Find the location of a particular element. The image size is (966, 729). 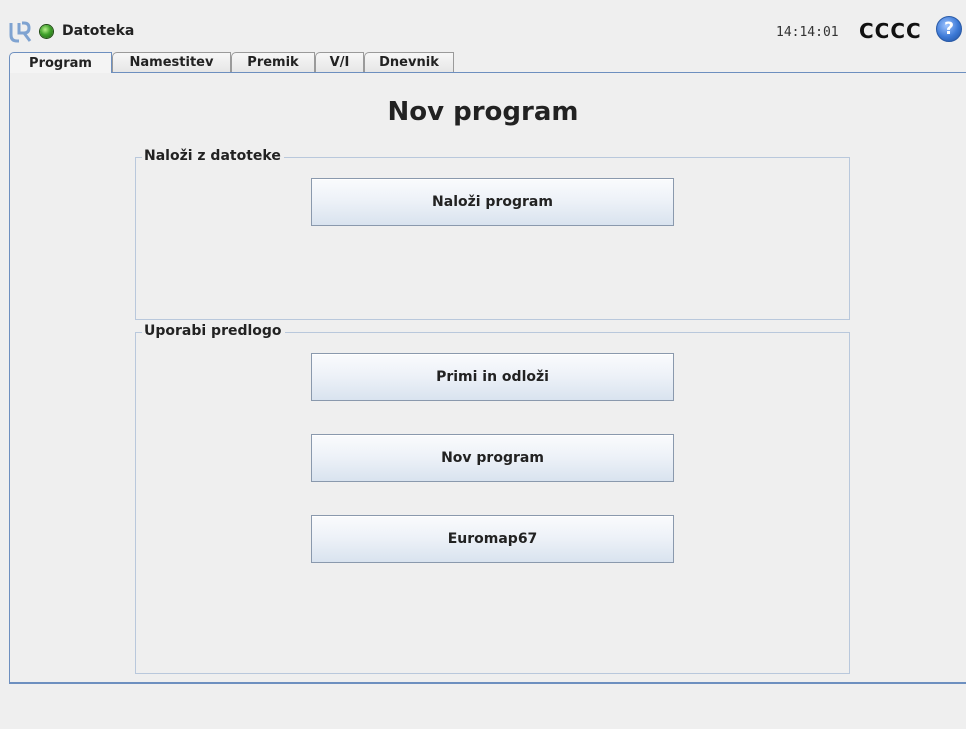

load-from-file-label: Naloži z datoteke is located at coordinates (213, 156).